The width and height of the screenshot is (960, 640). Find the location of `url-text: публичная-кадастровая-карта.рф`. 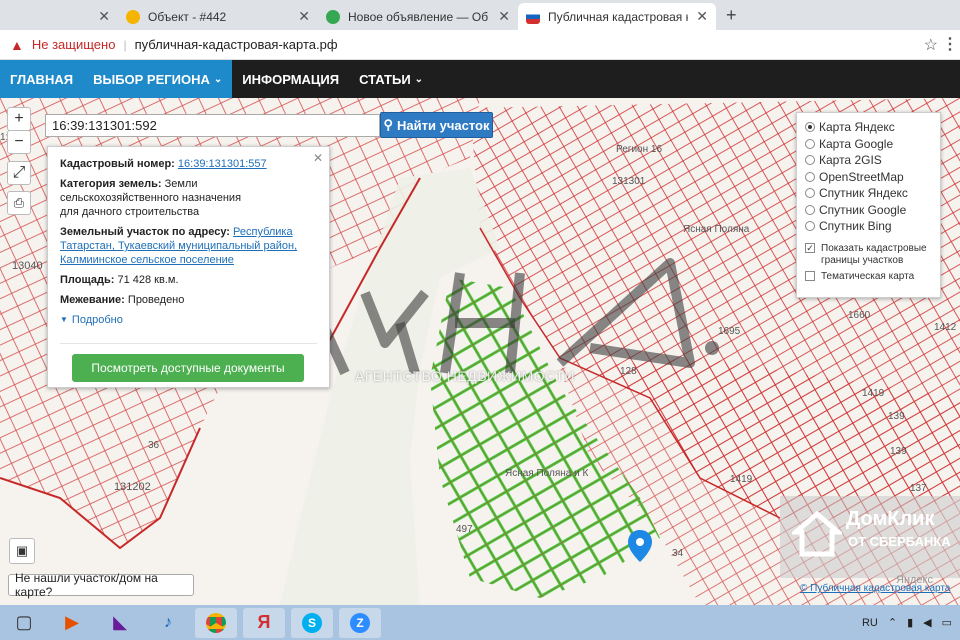

url-text: публичная-кадастровая-карта.рф is located at coordinates (236, 44).